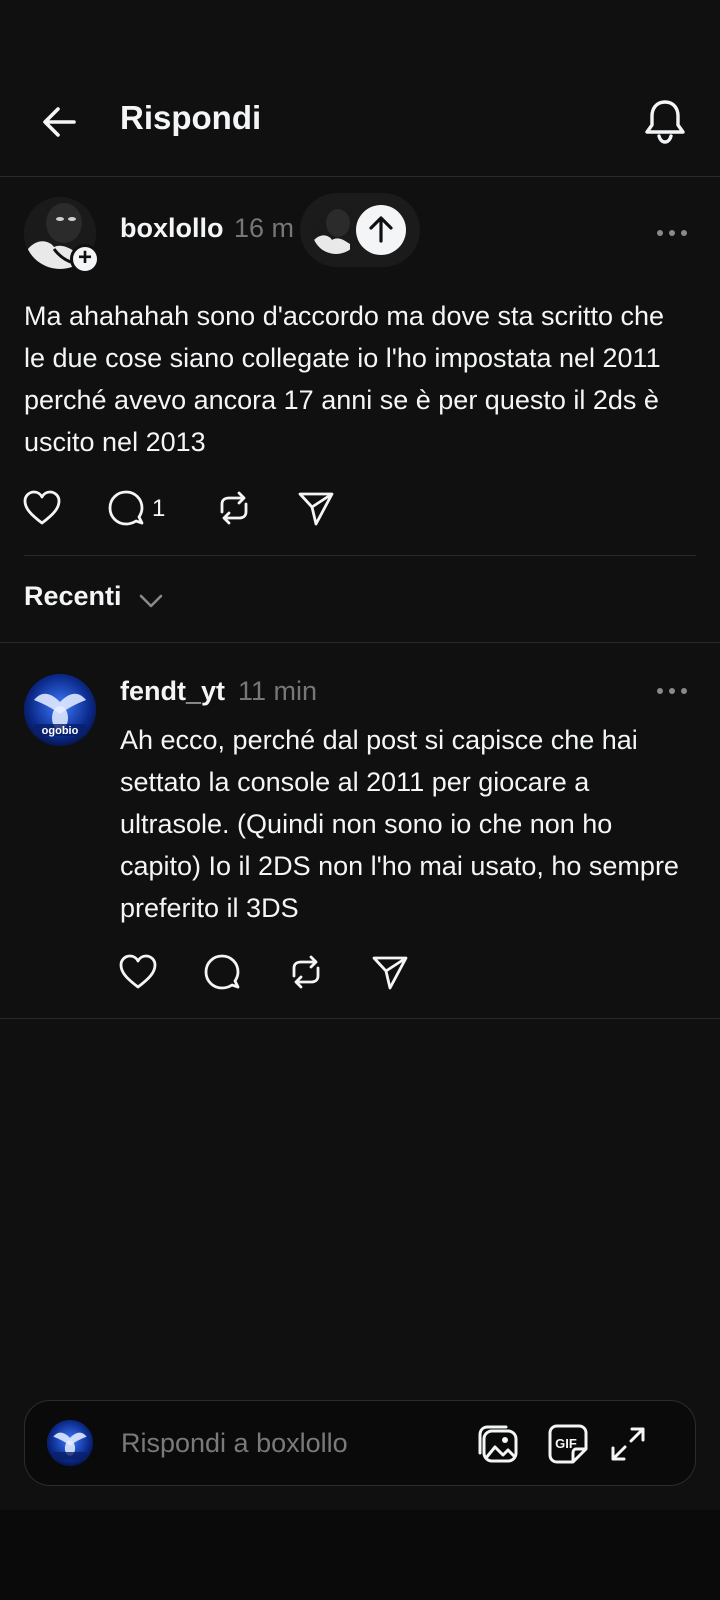  I want to click on pill-avatar-image, so click(336, 230).